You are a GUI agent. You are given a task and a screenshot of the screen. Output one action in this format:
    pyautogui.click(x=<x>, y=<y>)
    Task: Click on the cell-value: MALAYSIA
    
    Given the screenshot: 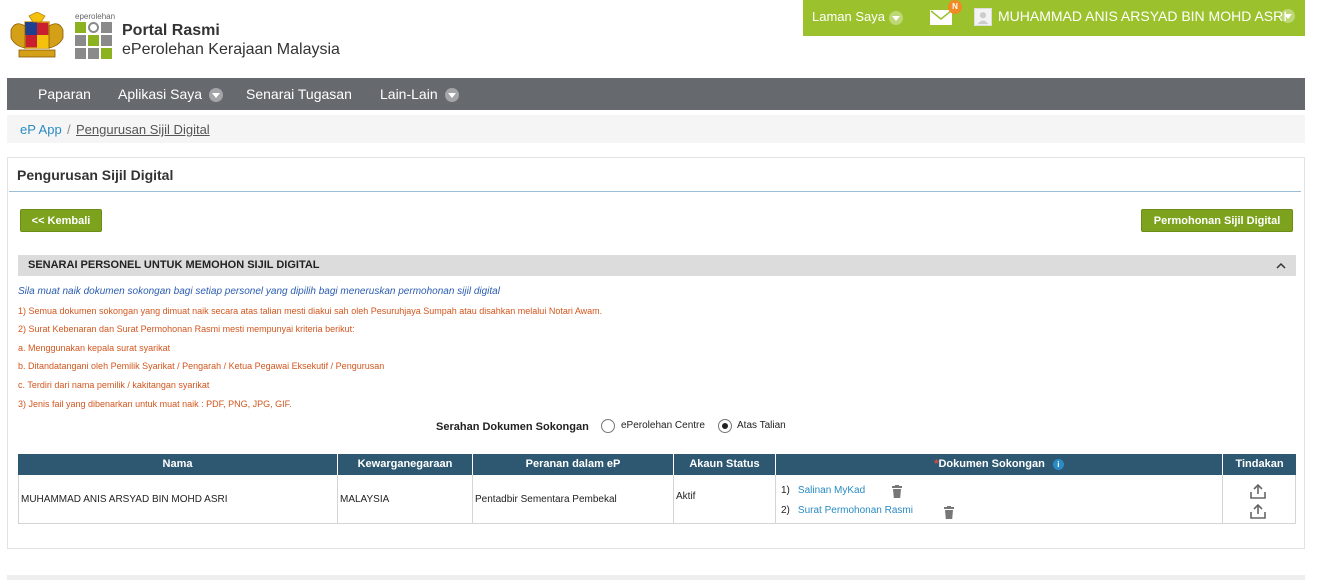 What is the action you would take?
    pyautogui.click(x=365, y=499)
    